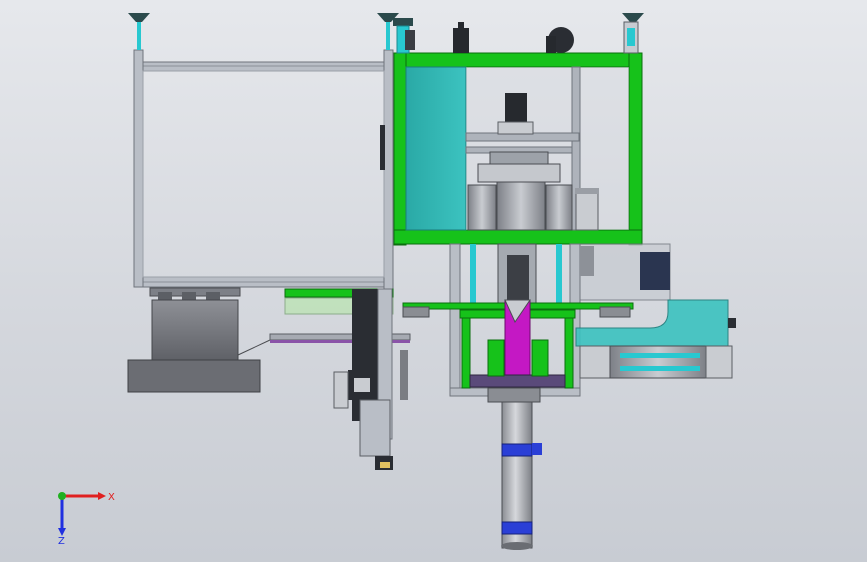 The image size is (867, 562). I want to click on cylinder-band-lower, so click(517, 528).